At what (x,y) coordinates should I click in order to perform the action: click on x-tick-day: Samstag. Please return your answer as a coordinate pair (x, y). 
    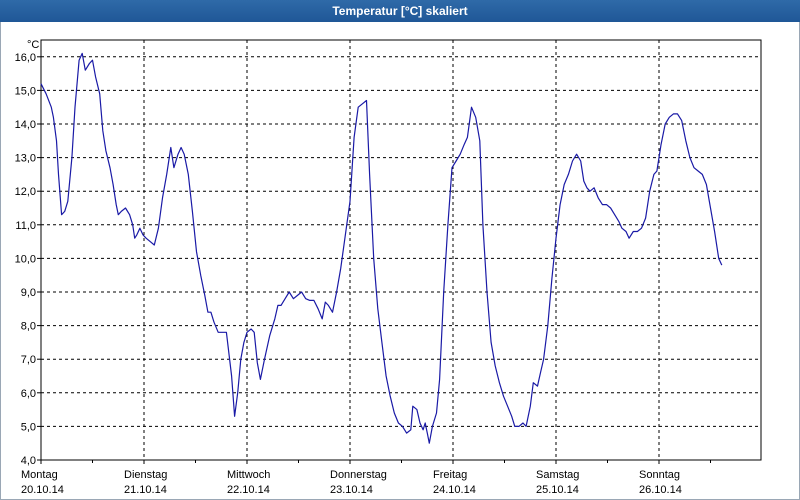
    Looking at the image, I should click on (557, 475).